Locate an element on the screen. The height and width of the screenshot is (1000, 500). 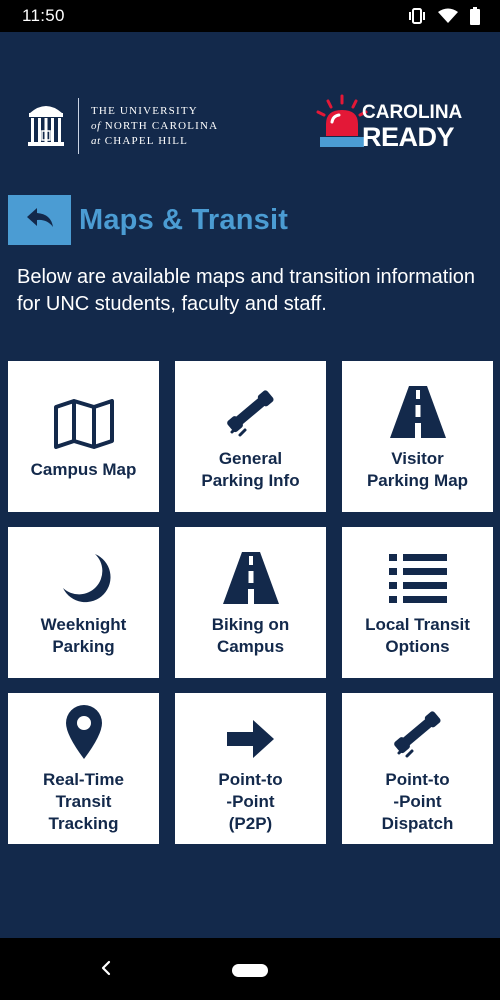
unc-line-3: at CHAPEL HILL is located at coordinates (140, 140).